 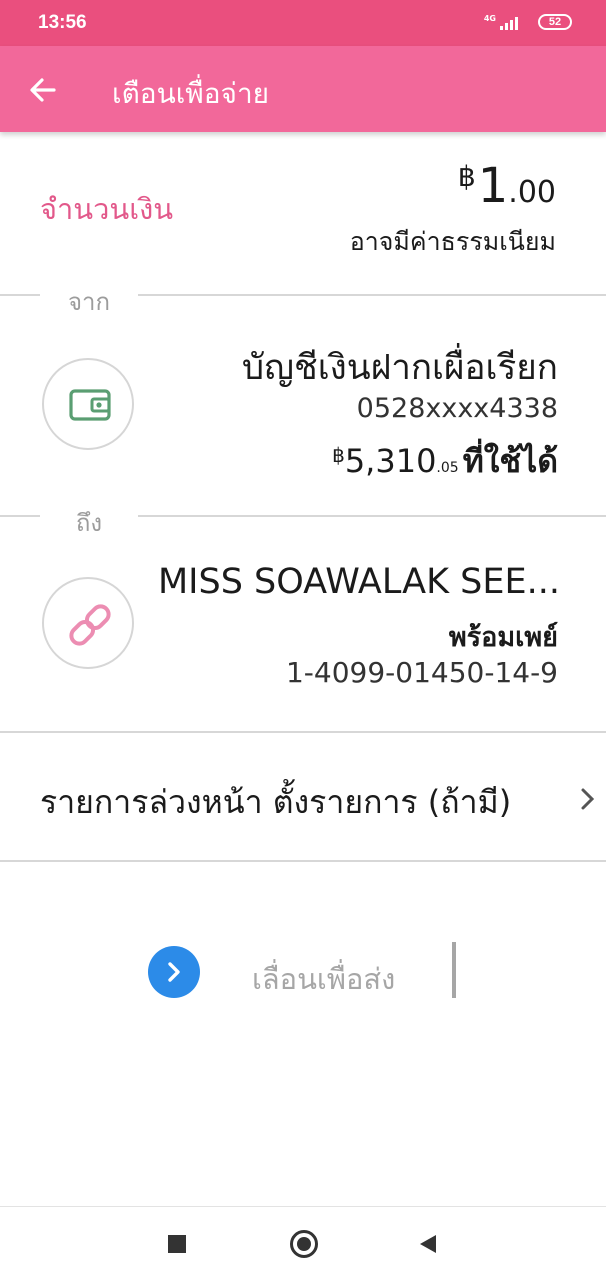 I want to click on status-icons: 4G 52, so click(x=512, y=23).